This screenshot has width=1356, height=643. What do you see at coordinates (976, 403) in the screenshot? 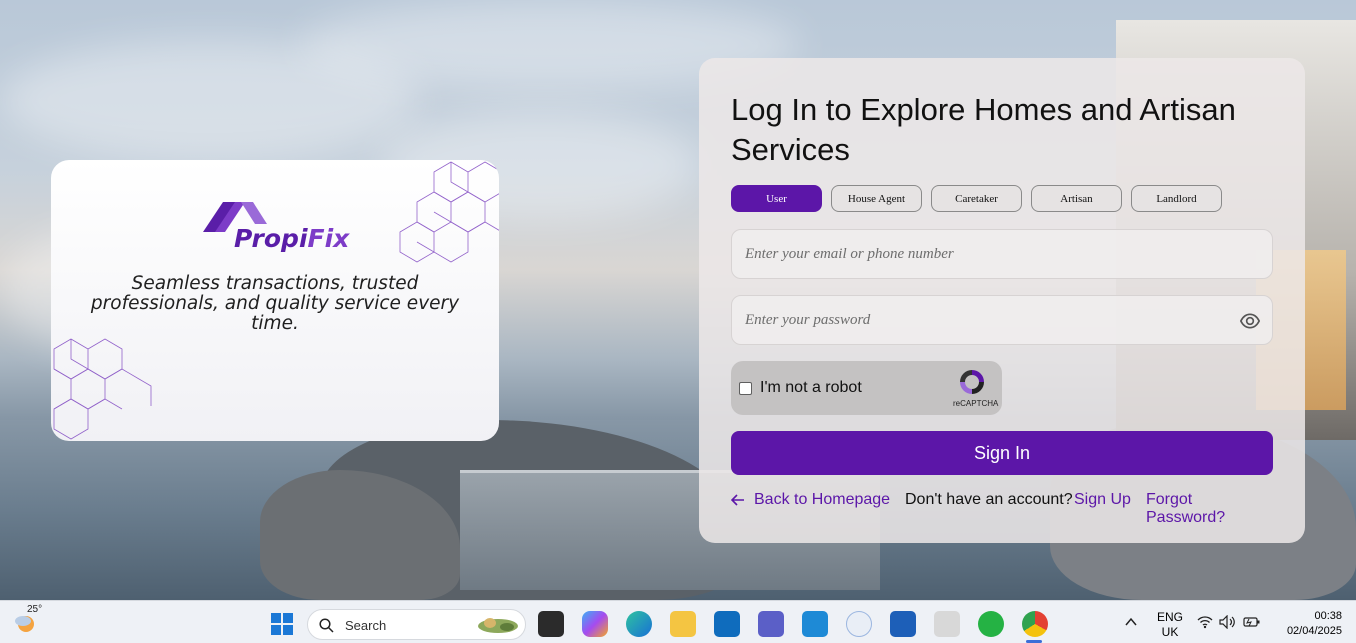
I see `recaptcha-brand: reCAPTCHA` at bounding box center [976, 403].